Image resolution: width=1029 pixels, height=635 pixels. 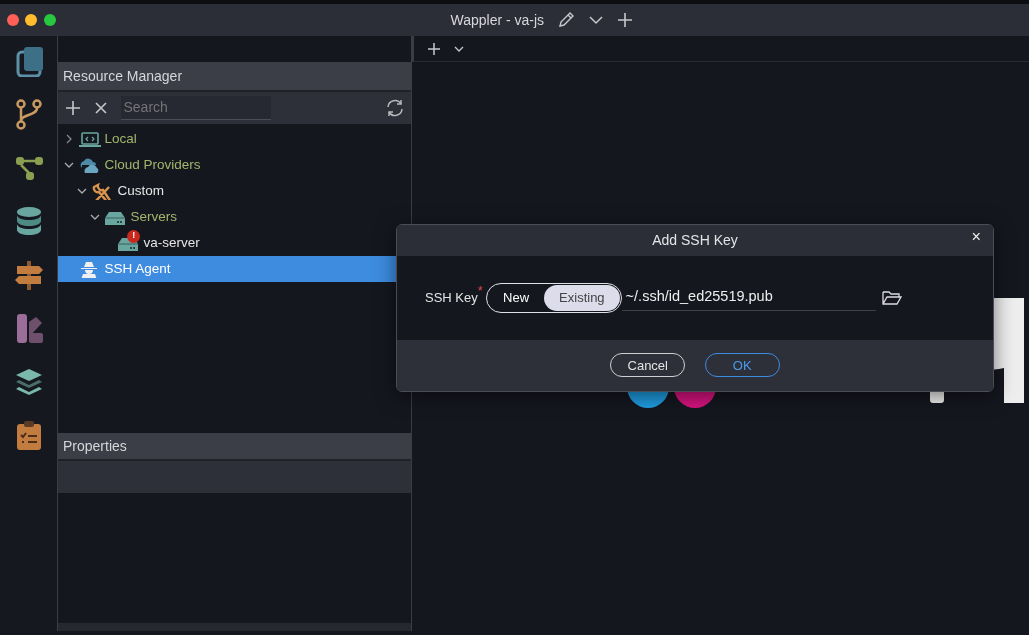 What do you see at coordinates (582, 297) in the screenshot?
I see `toggle-option: Existing` at bounding box center [582, 297].